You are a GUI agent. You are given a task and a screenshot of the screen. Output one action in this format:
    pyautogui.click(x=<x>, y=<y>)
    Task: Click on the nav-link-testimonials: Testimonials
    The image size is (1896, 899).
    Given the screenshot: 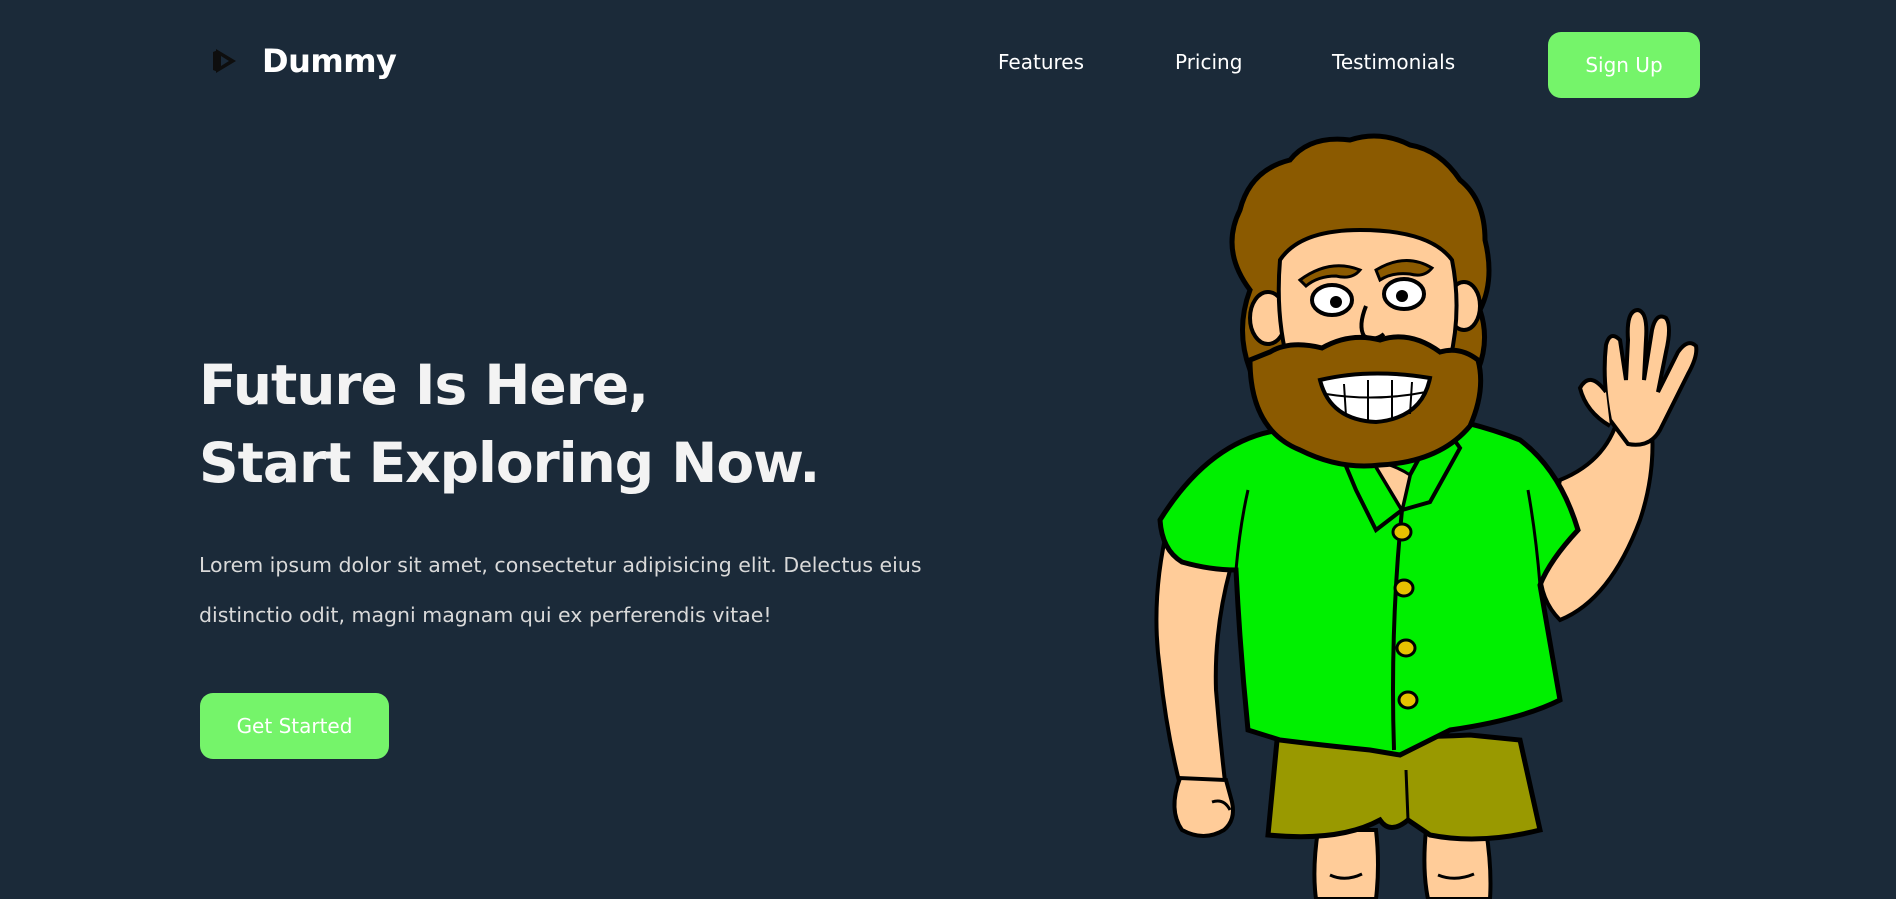 What is the action you would take?
    pyautogui.click(x=1393, y=62)
    